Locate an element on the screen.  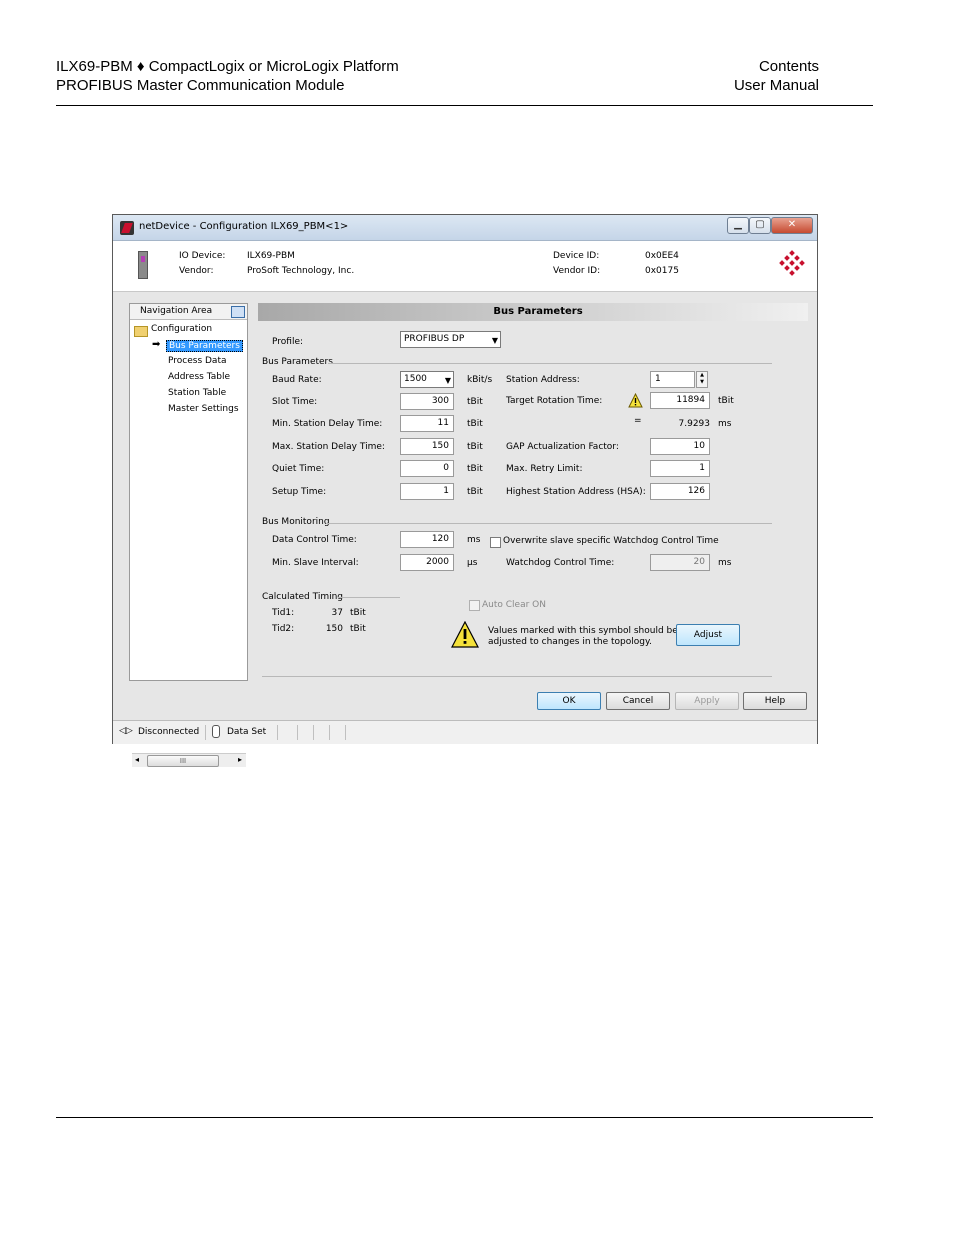
apply-button: Apply is located at coordinates (707, 701).